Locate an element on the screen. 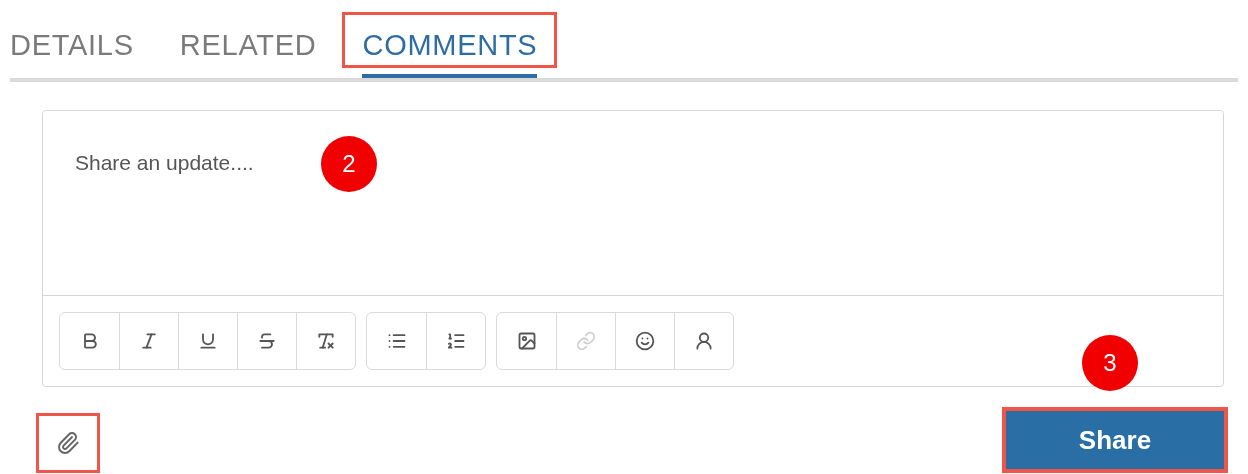 Image resolution: width=1248 pixels, height=474 pixels. share-button: Share is located at coordinates (1115, 440).